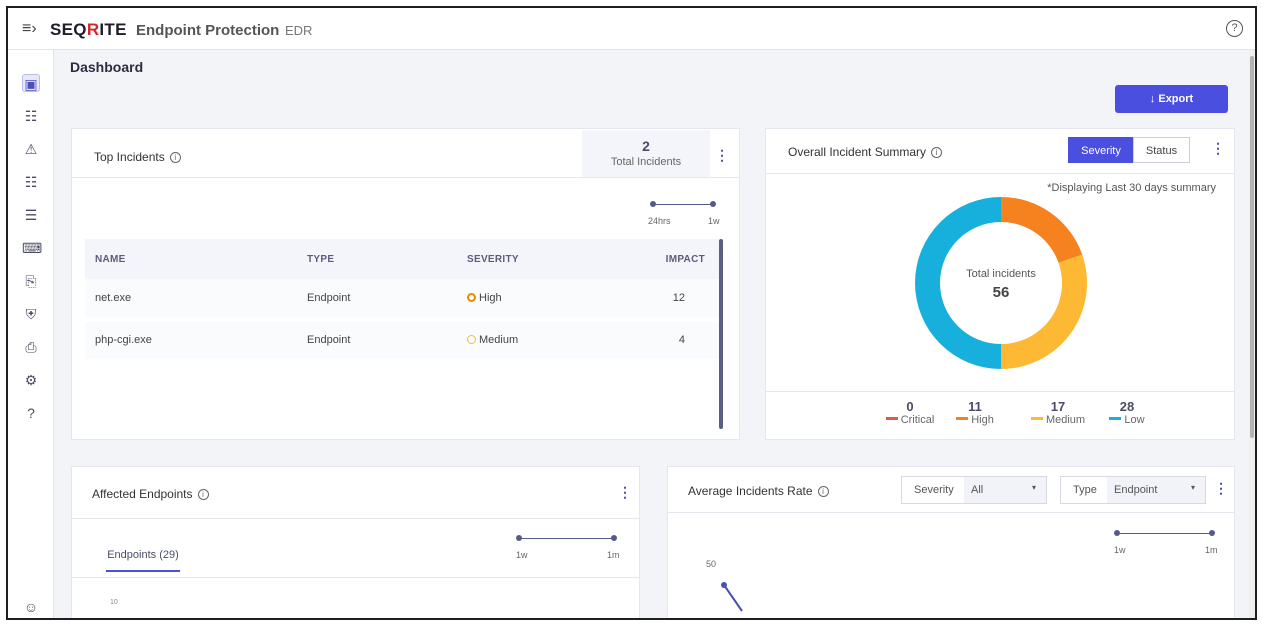 The width and height of the screenshot is (1264, 624). I want to click on table-scrollbar, so click(721, 334).